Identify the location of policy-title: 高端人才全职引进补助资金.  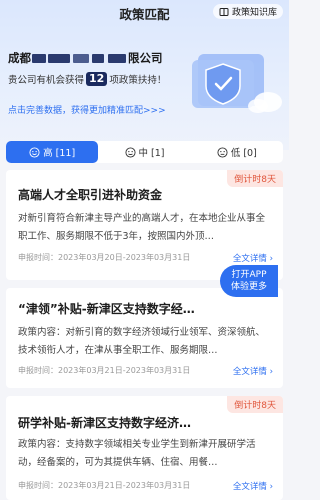
(90, 195).